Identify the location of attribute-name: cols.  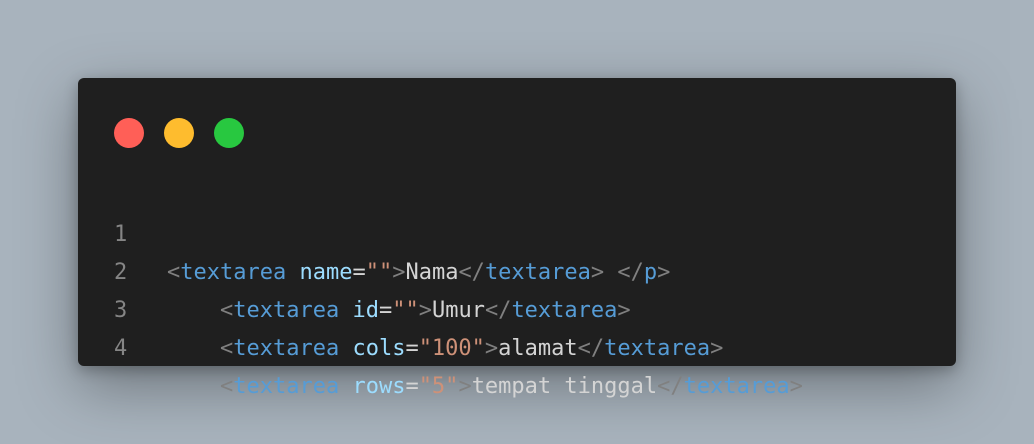
(379, 348).